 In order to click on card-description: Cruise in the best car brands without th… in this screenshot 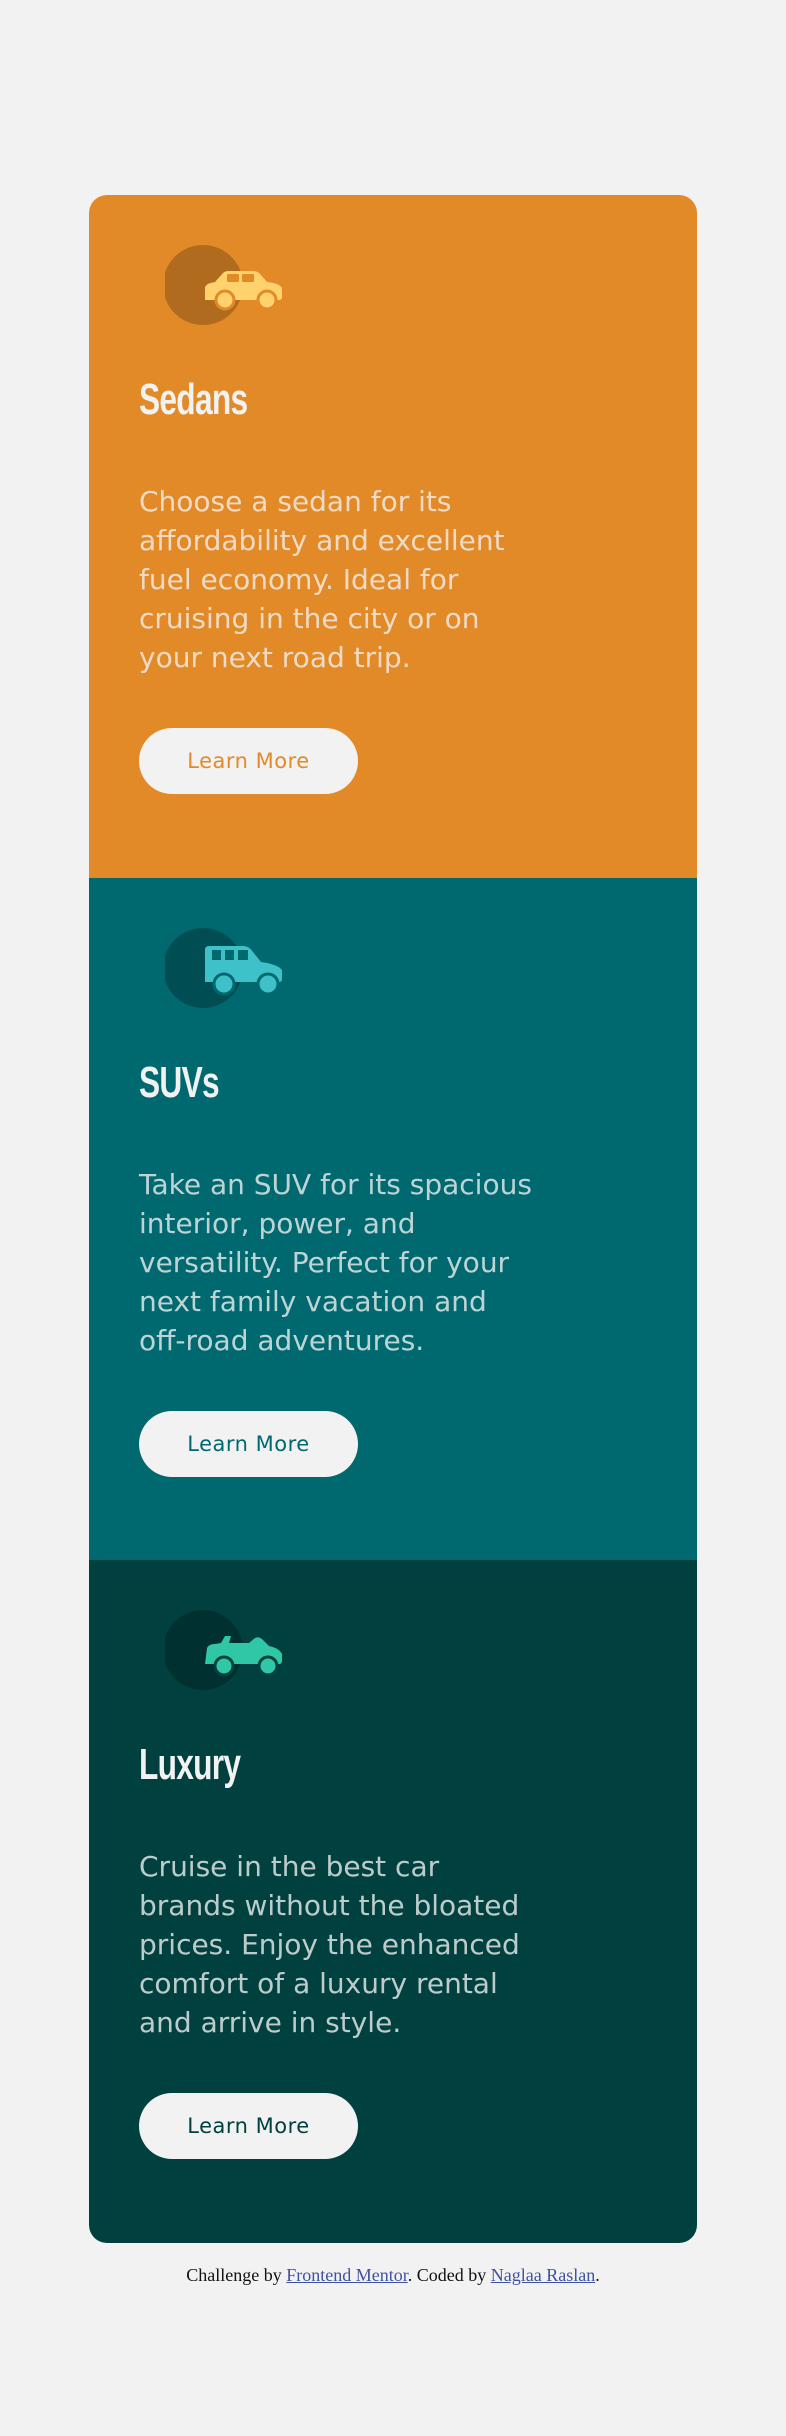, I will do `click(329, 1944)`.